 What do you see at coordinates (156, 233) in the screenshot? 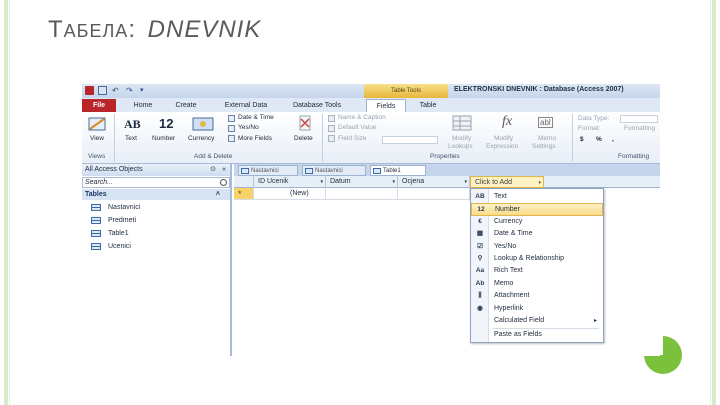
I see `nav-item-table1: Table1` at bounding box center [156, 233].